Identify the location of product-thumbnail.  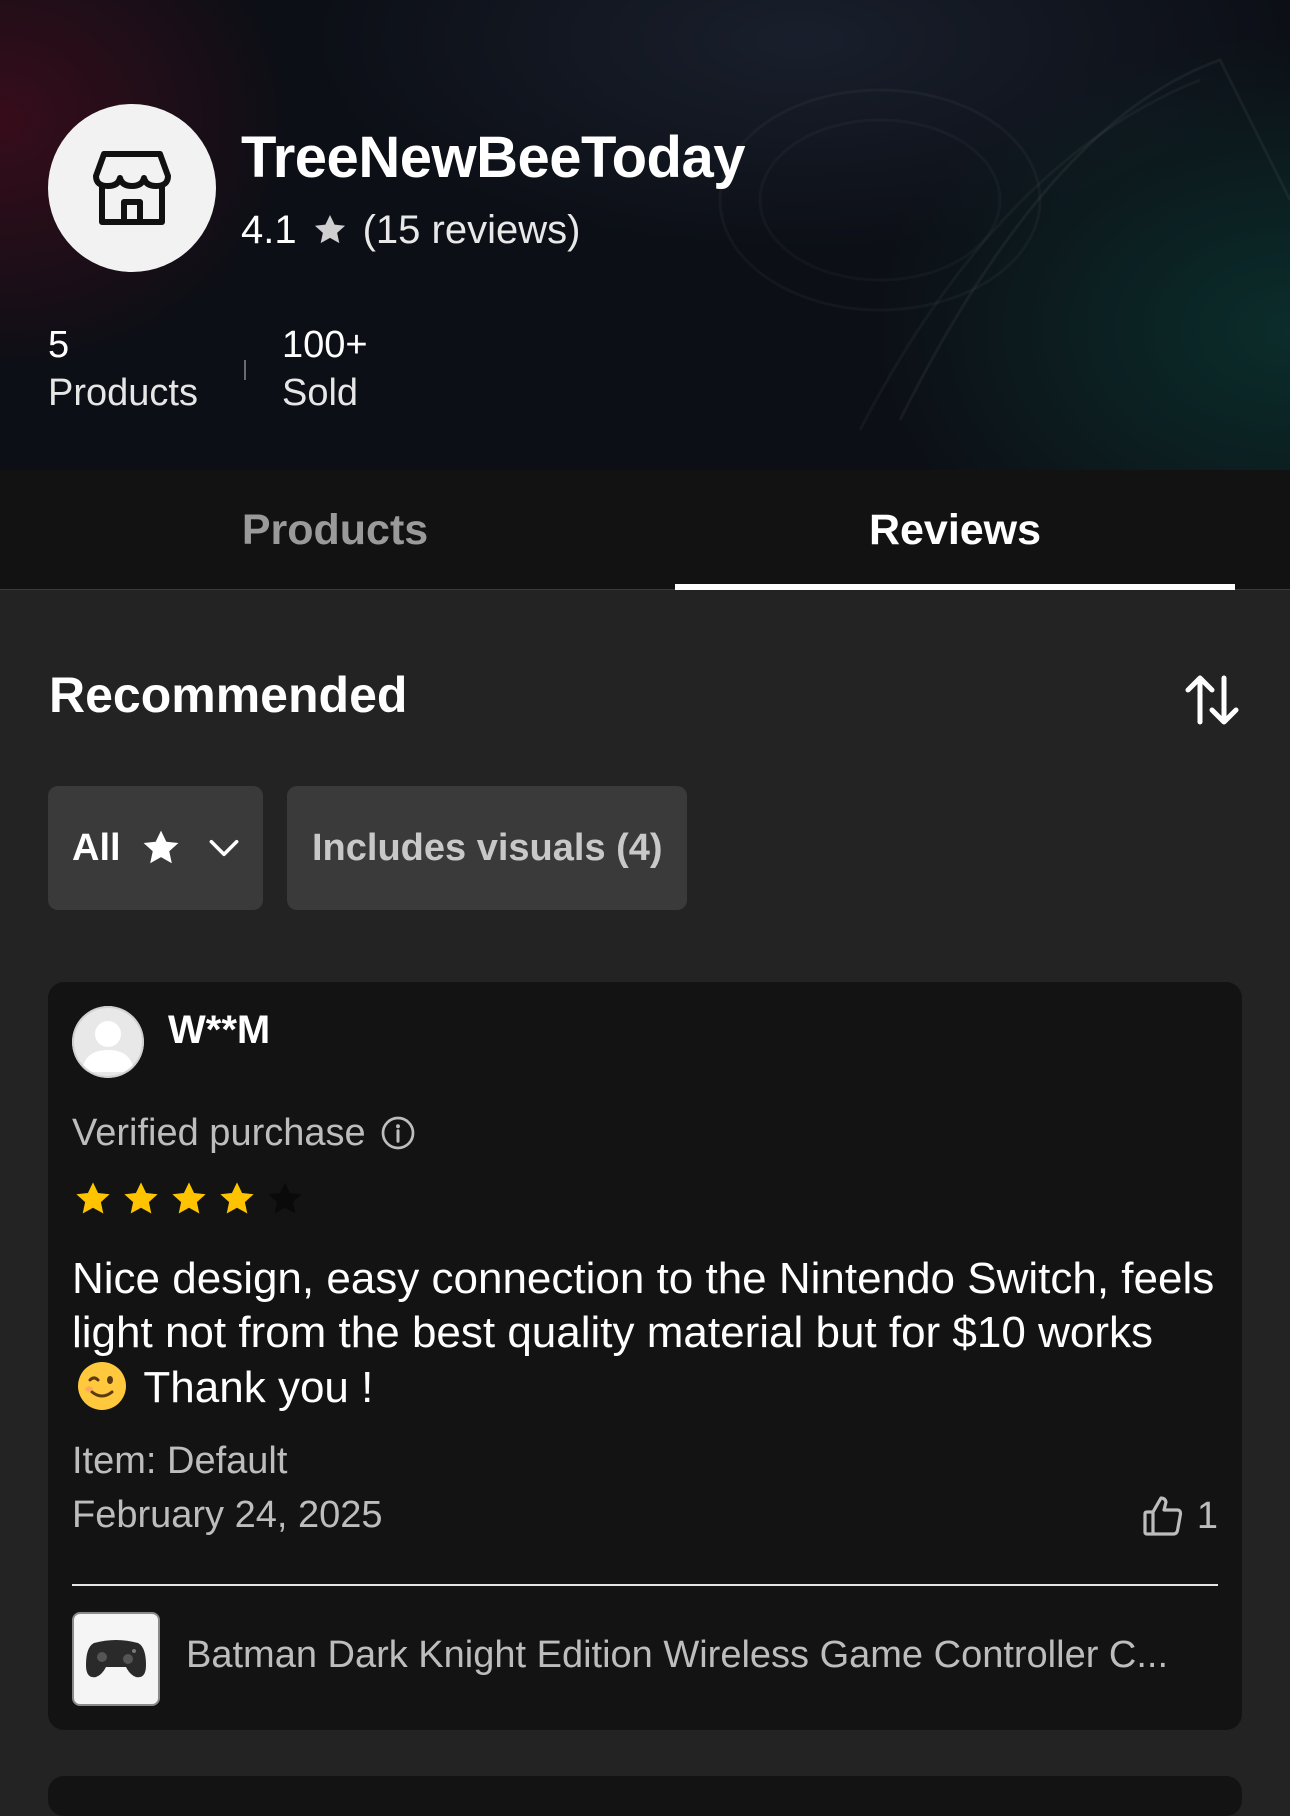
(116, 1659).